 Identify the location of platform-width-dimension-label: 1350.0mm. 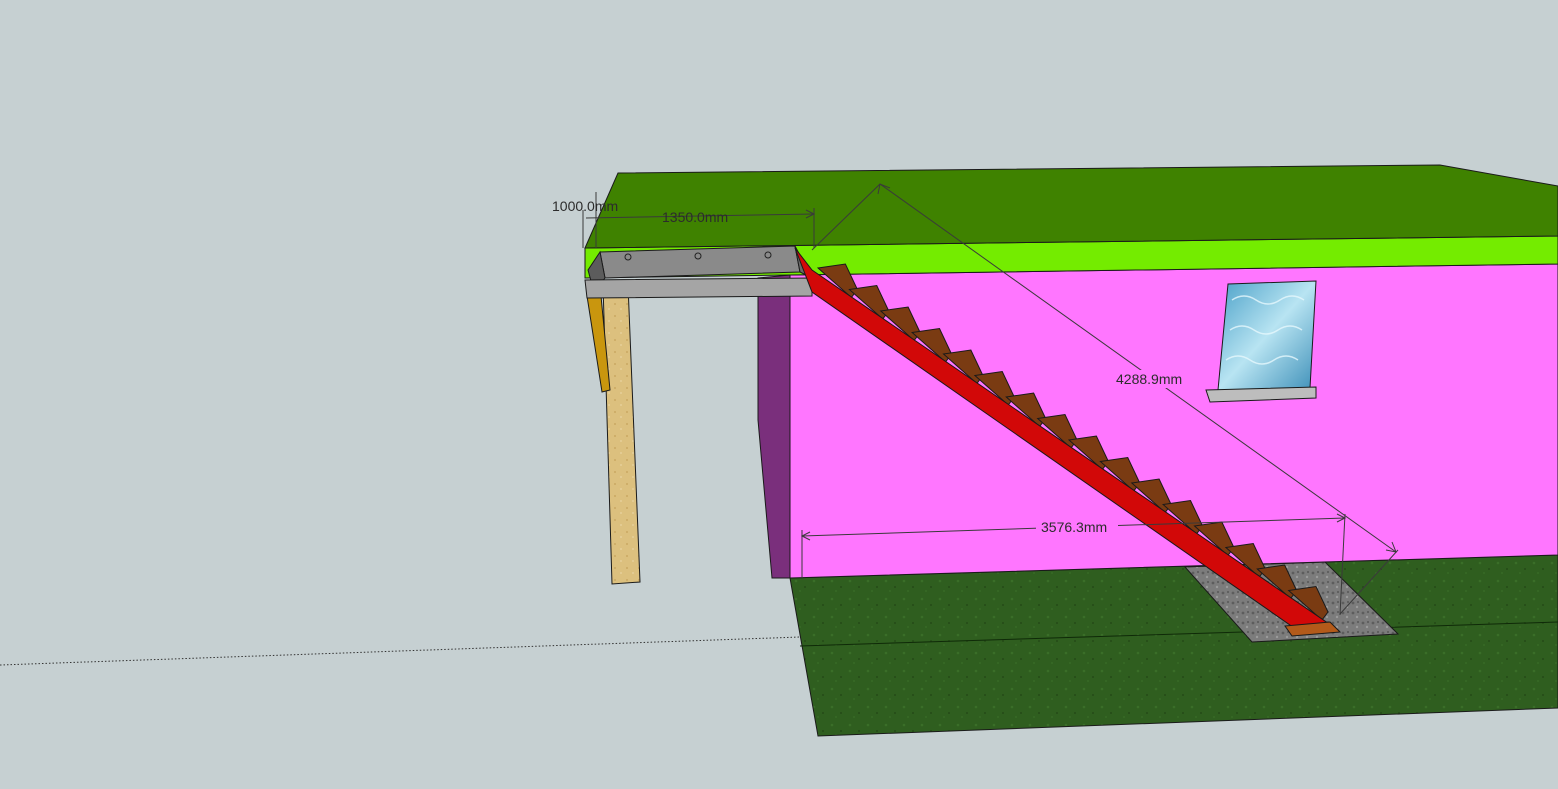
(695, 217).